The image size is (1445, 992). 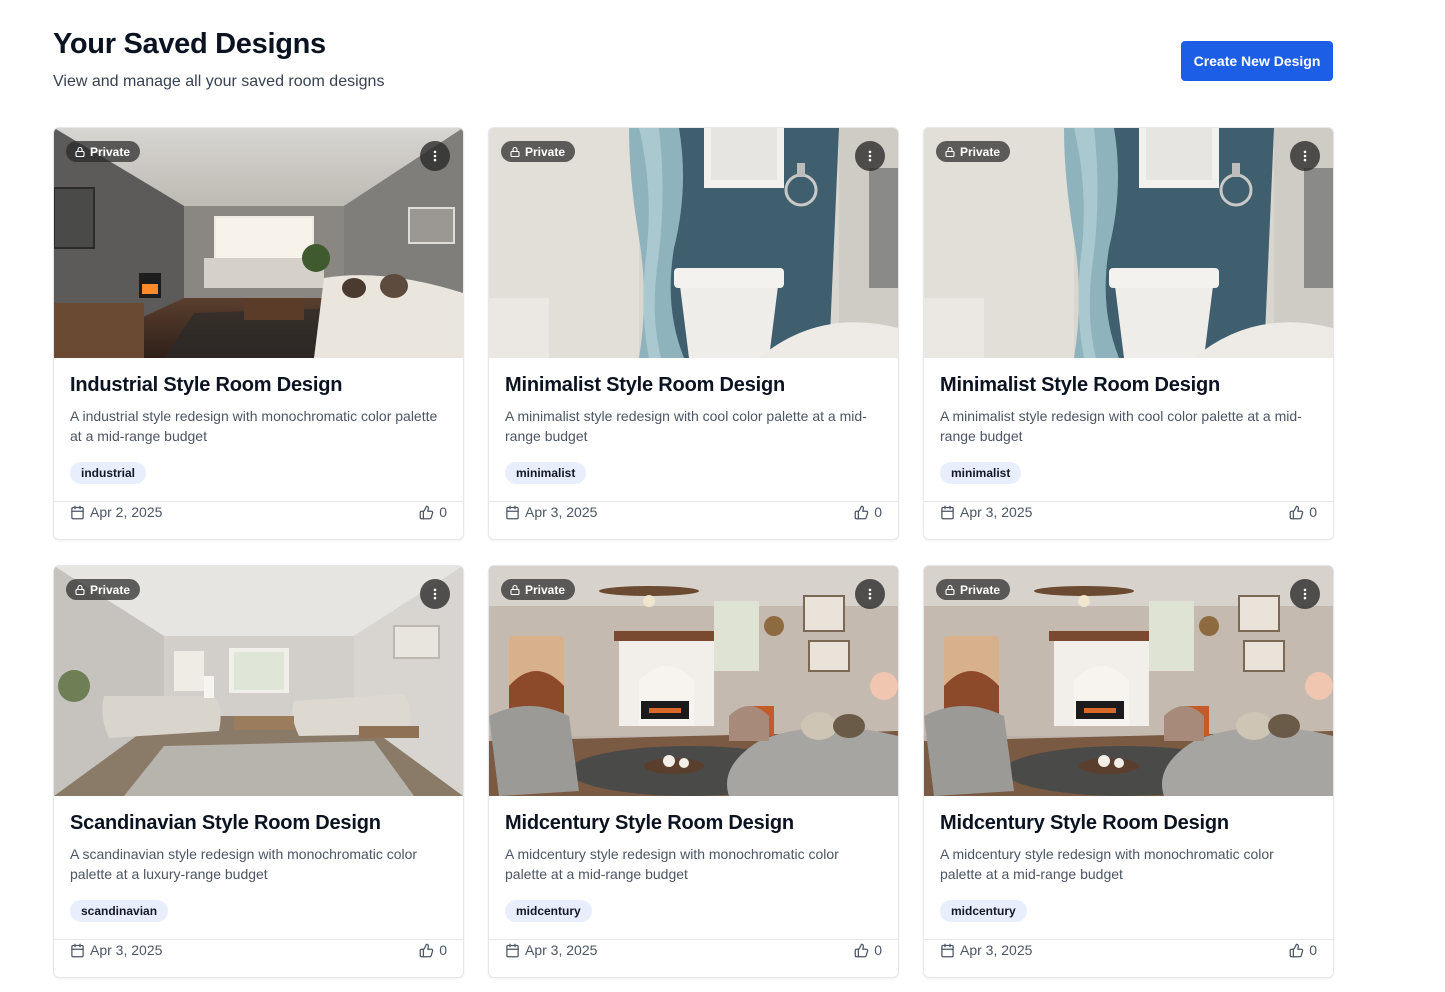 I want to click on midcentury-living-room-image, so click(x=693, y=681).